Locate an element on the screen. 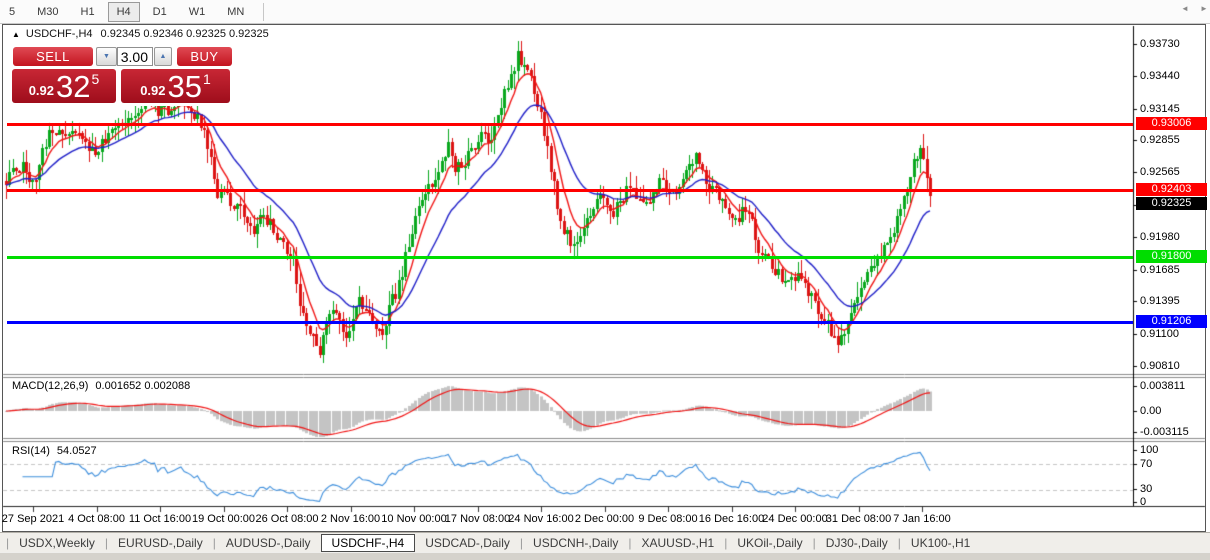 The image size is (1210, 560). chart-tab-usdchf-h4: USDCHF-,H4 is located at coordinates (368, 542).